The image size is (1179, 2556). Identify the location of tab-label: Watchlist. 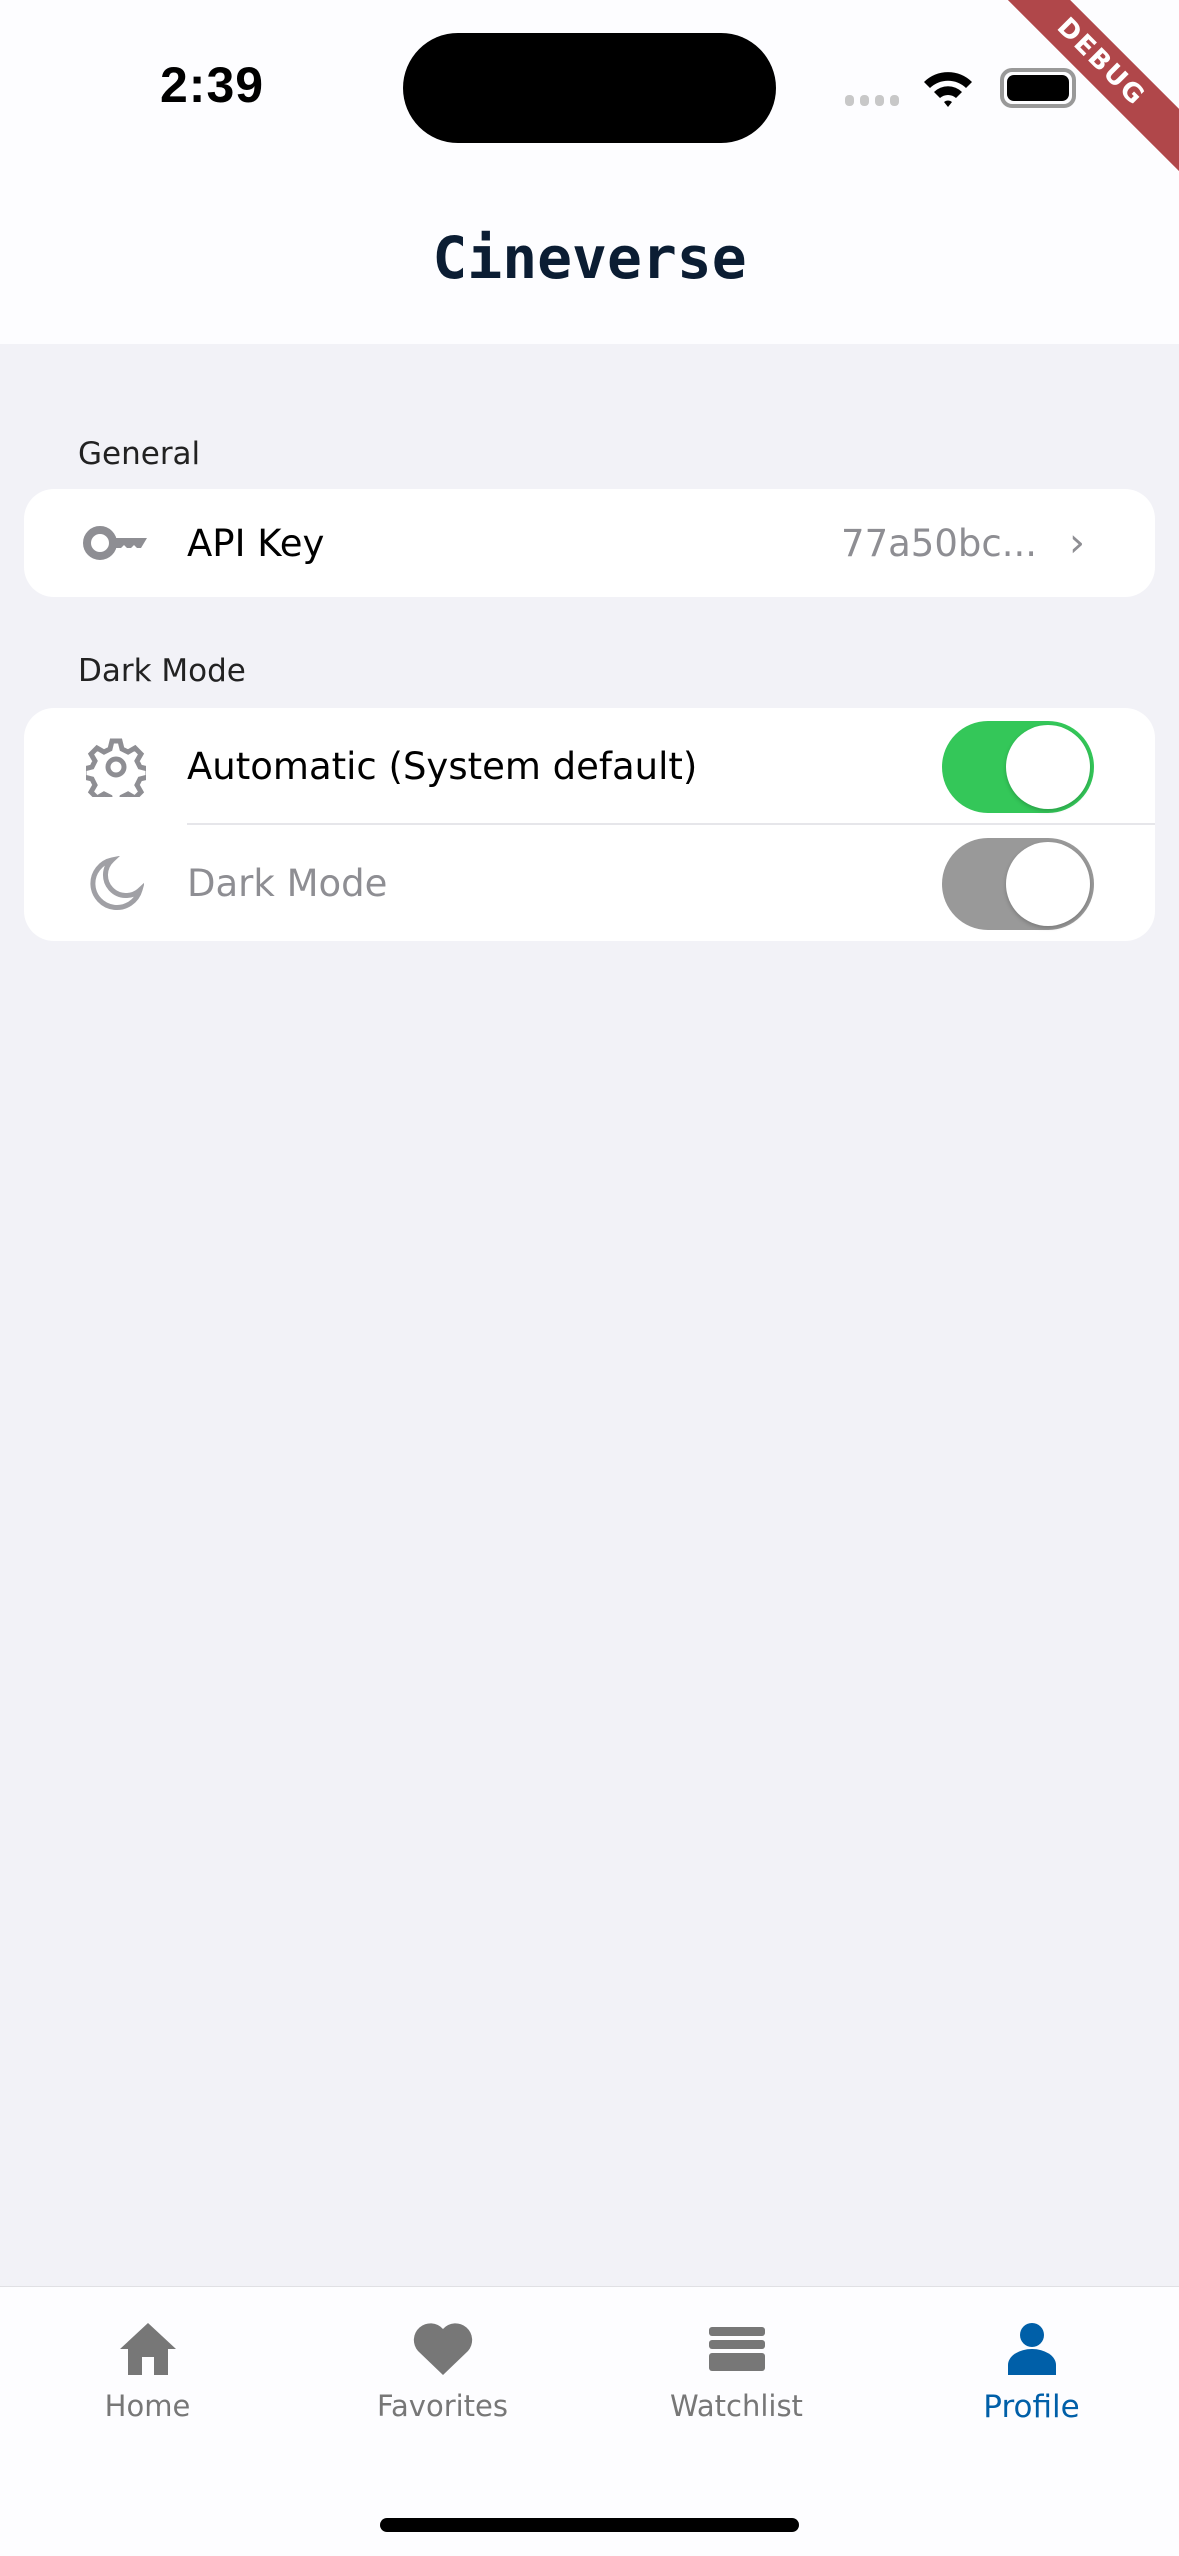
(736, 2406).